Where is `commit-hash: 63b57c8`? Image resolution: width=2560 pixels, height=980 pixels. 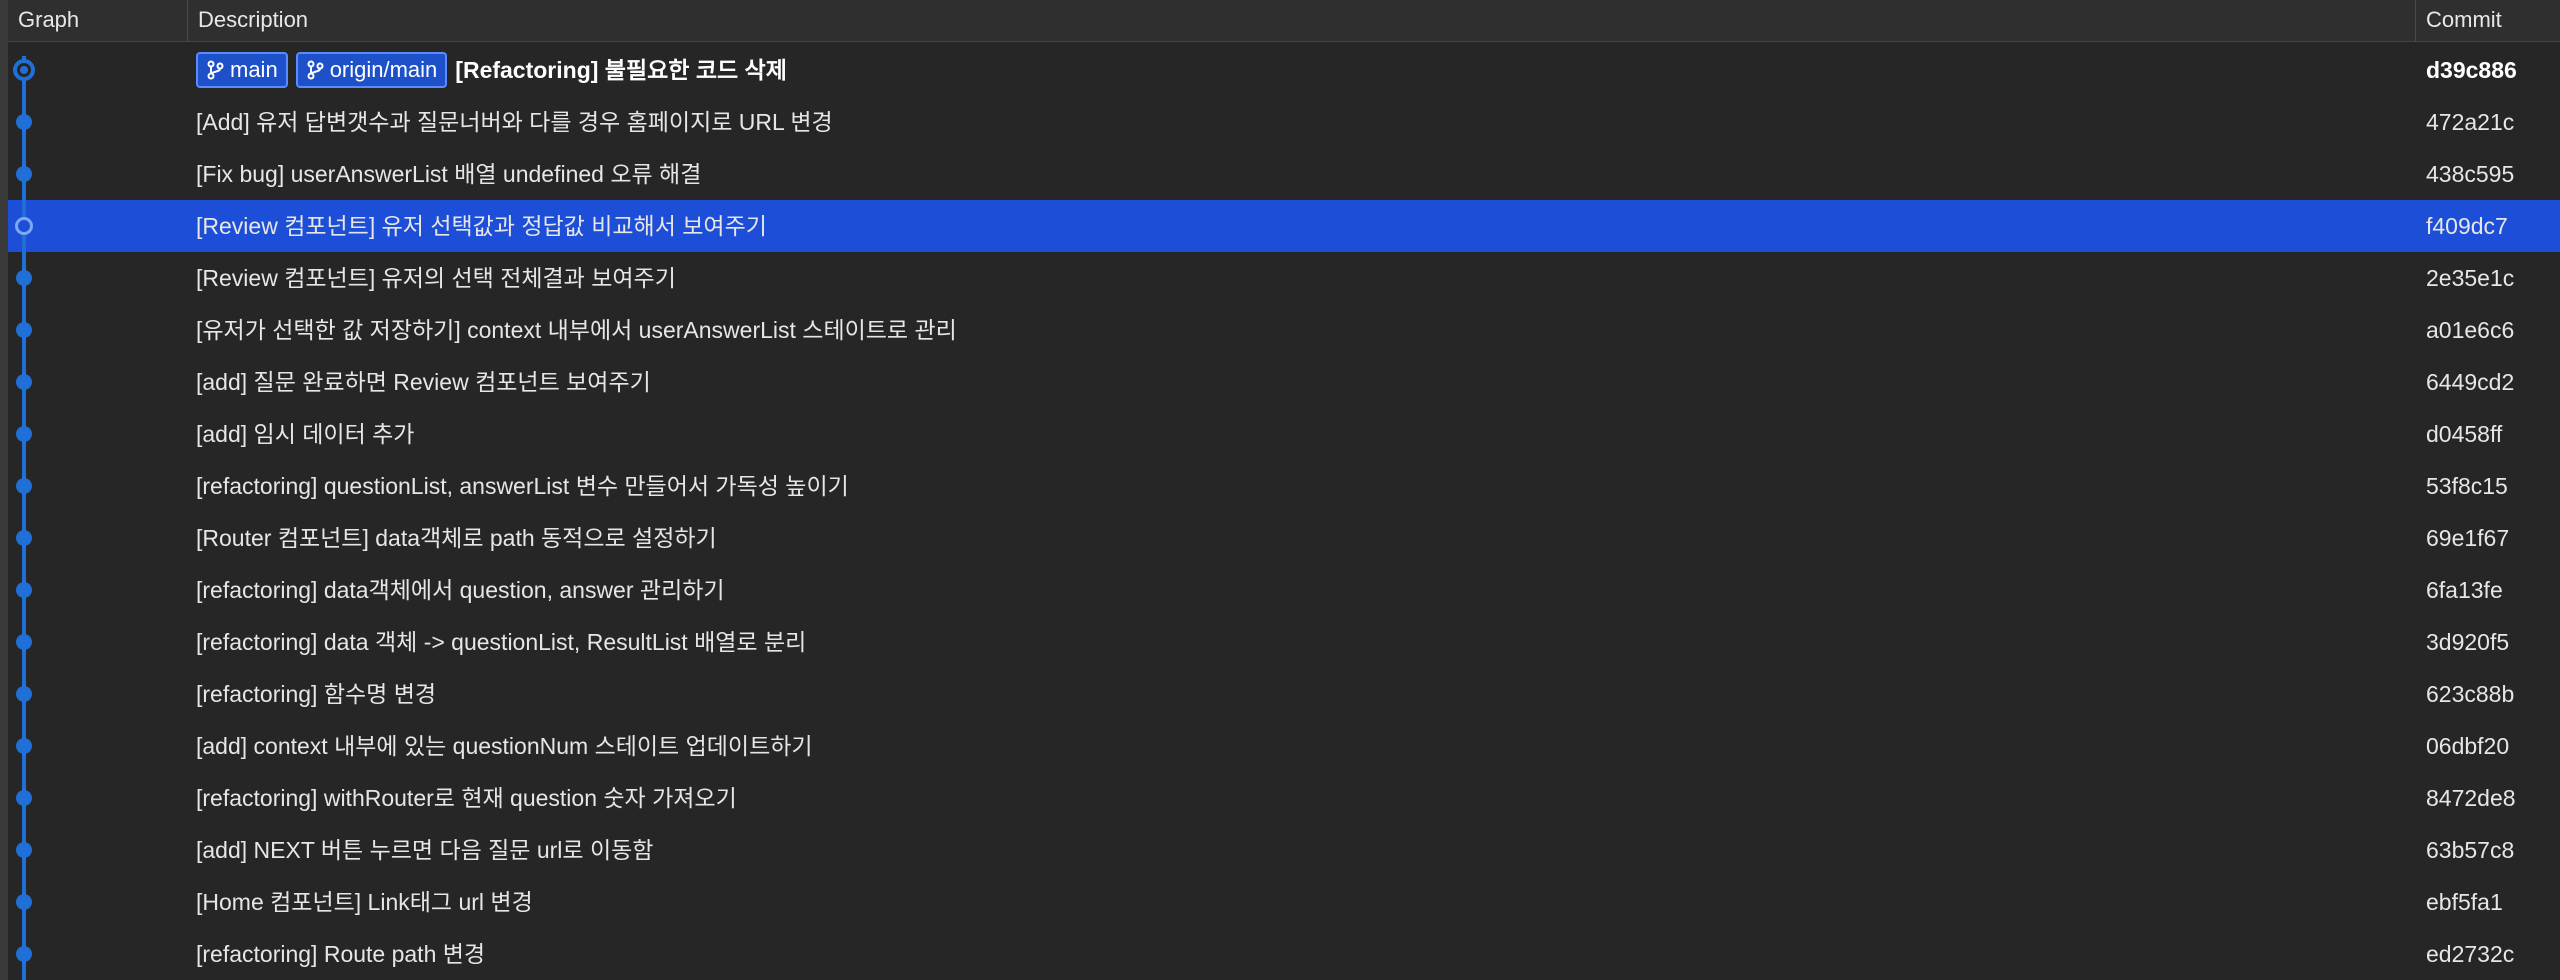 commit-hash: 63b57c8 is located at coordinates (2470, 850).